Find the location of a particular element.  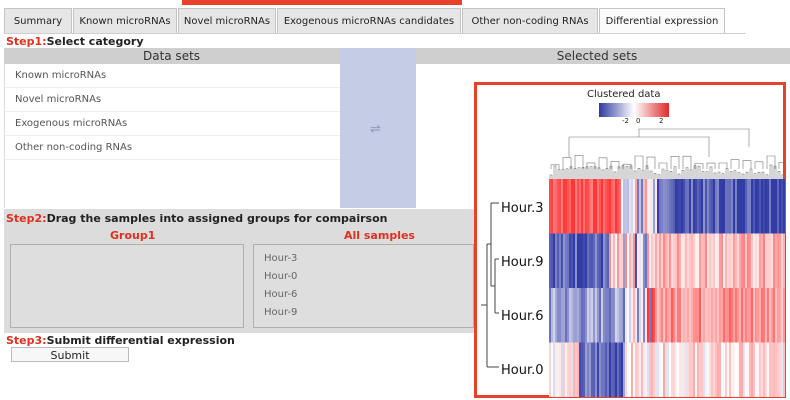

tab-other-ncrnas: Other non-coding RNAs is located at coordinates (530, 21).